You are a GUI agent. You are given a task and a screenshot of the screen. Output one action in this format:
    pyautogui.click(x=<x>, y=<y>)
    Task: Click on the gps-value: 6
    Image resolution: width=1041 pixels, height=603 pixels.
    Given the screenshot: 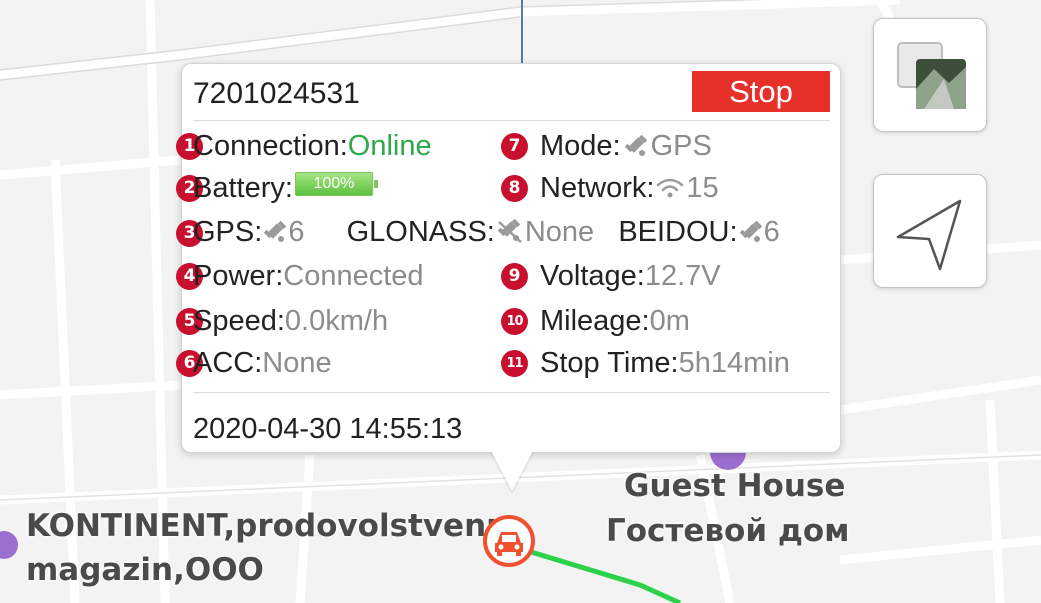 What is the action you would take?
    pyautogui.click(x=296, y=232)
    